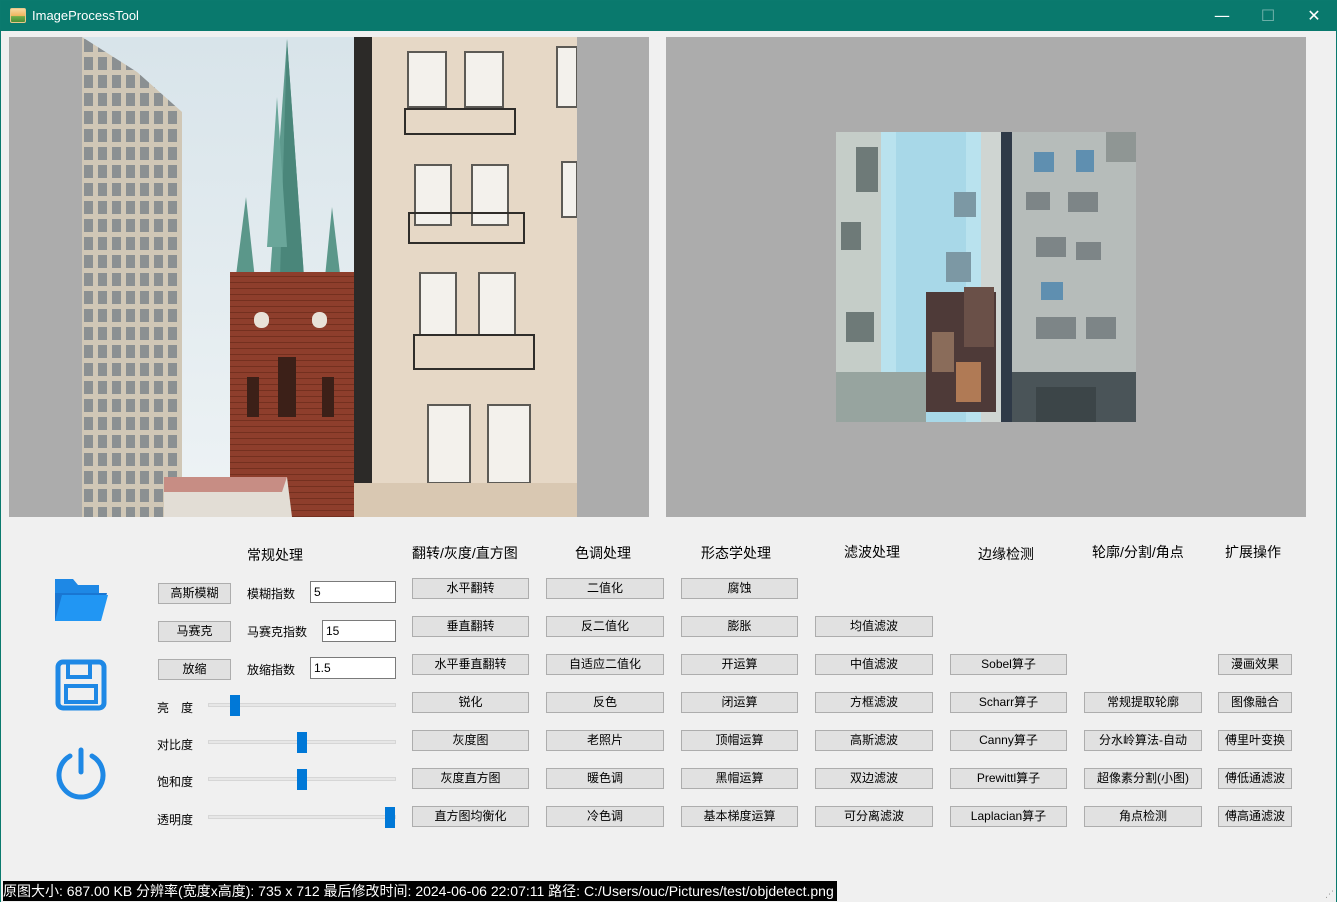 The width and height of the screenshot is (1337, 902). What do you see at coordinates (874, 778) in the screenshot?
I see `bilateral-filter-button: 双边滤波` at bounding box center [874, 778].